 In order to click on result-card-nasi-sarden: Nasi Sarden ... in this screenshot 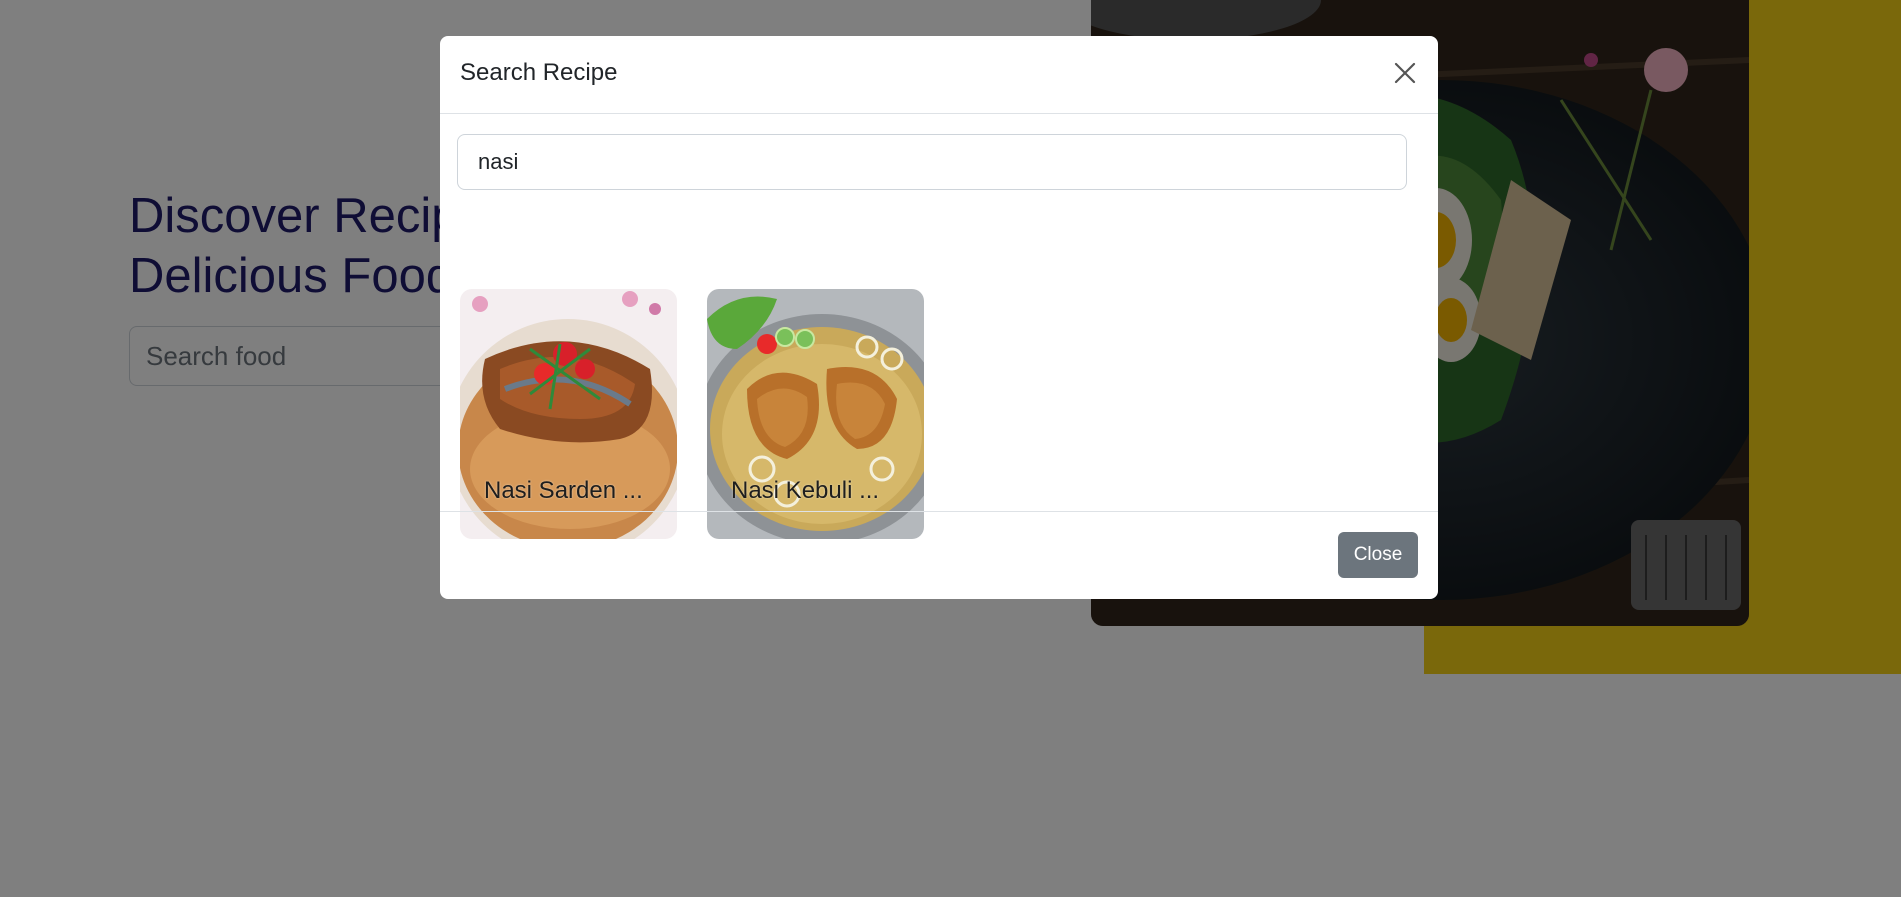, I will do `click(568, 414)`.